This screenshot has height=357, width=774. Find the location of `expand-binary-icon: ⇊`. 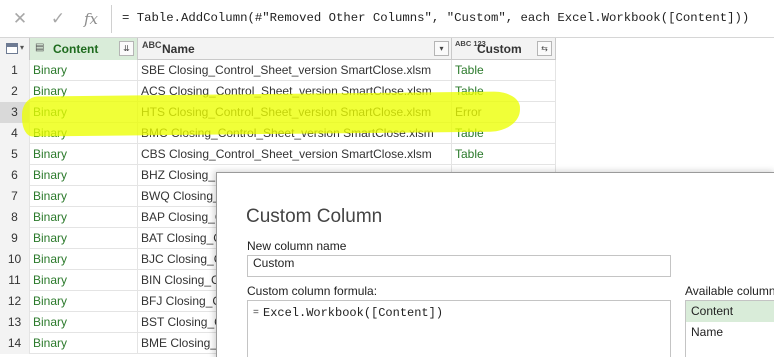

expand-binary-icon: ⇊ is located at coordinates (126, 48).